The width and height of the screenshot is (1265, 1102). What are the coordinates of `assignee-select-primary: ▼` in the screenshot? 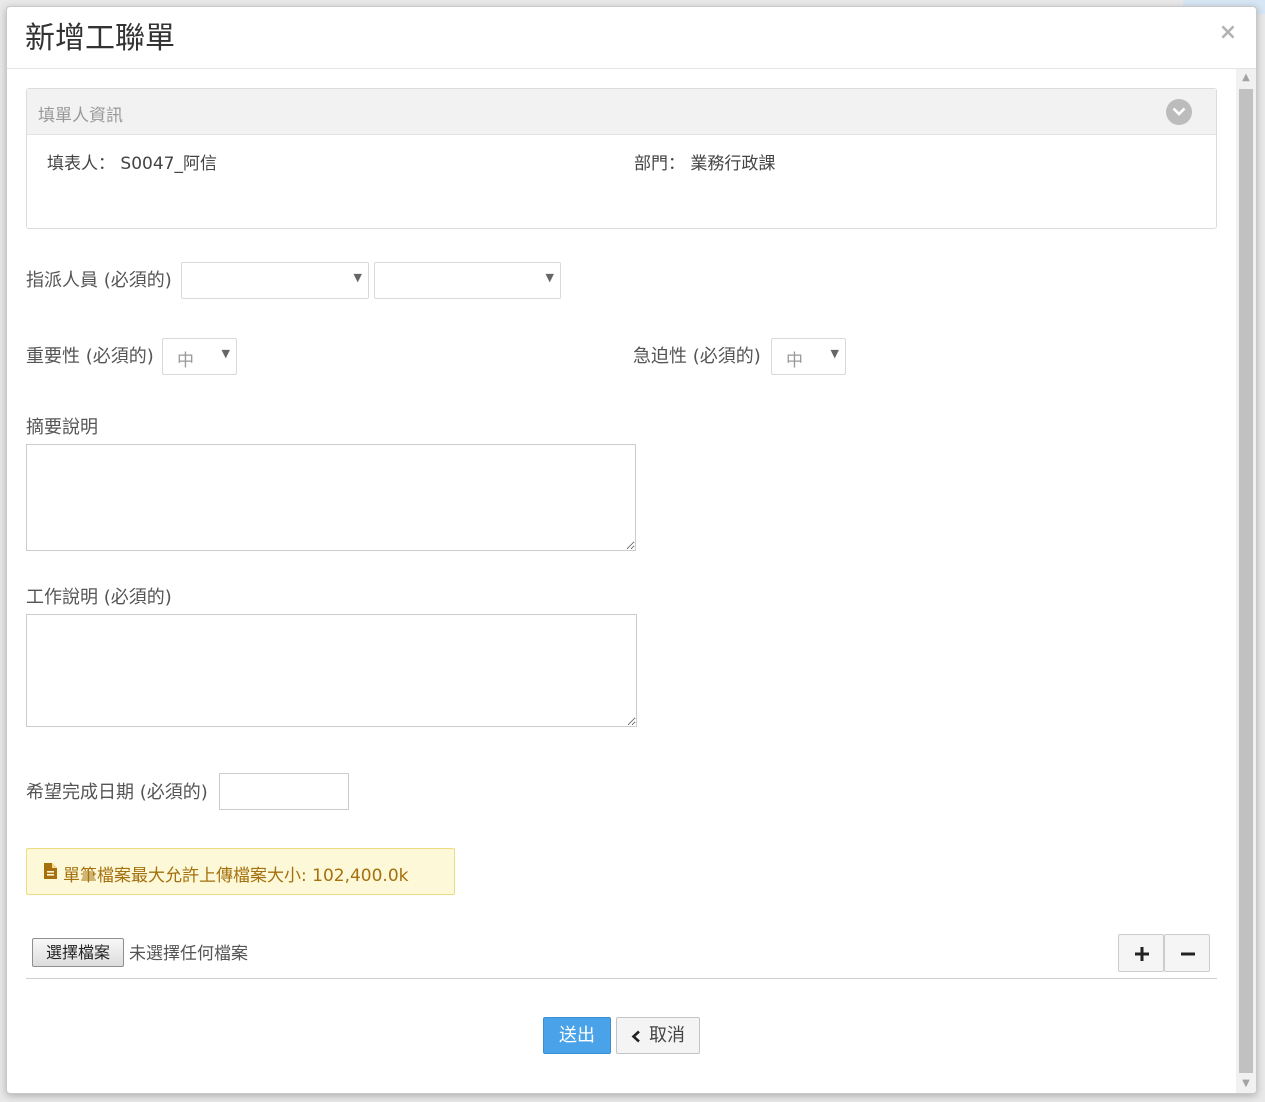 It's located at (275, 280).